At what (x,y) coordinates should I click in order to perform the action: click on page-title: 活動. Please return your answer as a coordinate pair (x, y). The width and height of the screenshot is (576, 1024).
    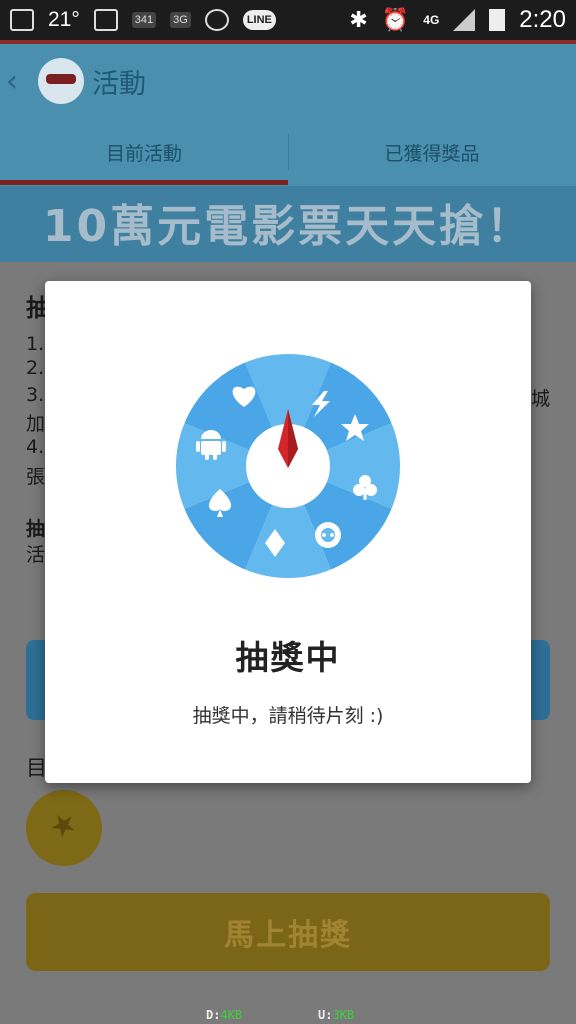
    Looking at the image, I should click on (119, 84).